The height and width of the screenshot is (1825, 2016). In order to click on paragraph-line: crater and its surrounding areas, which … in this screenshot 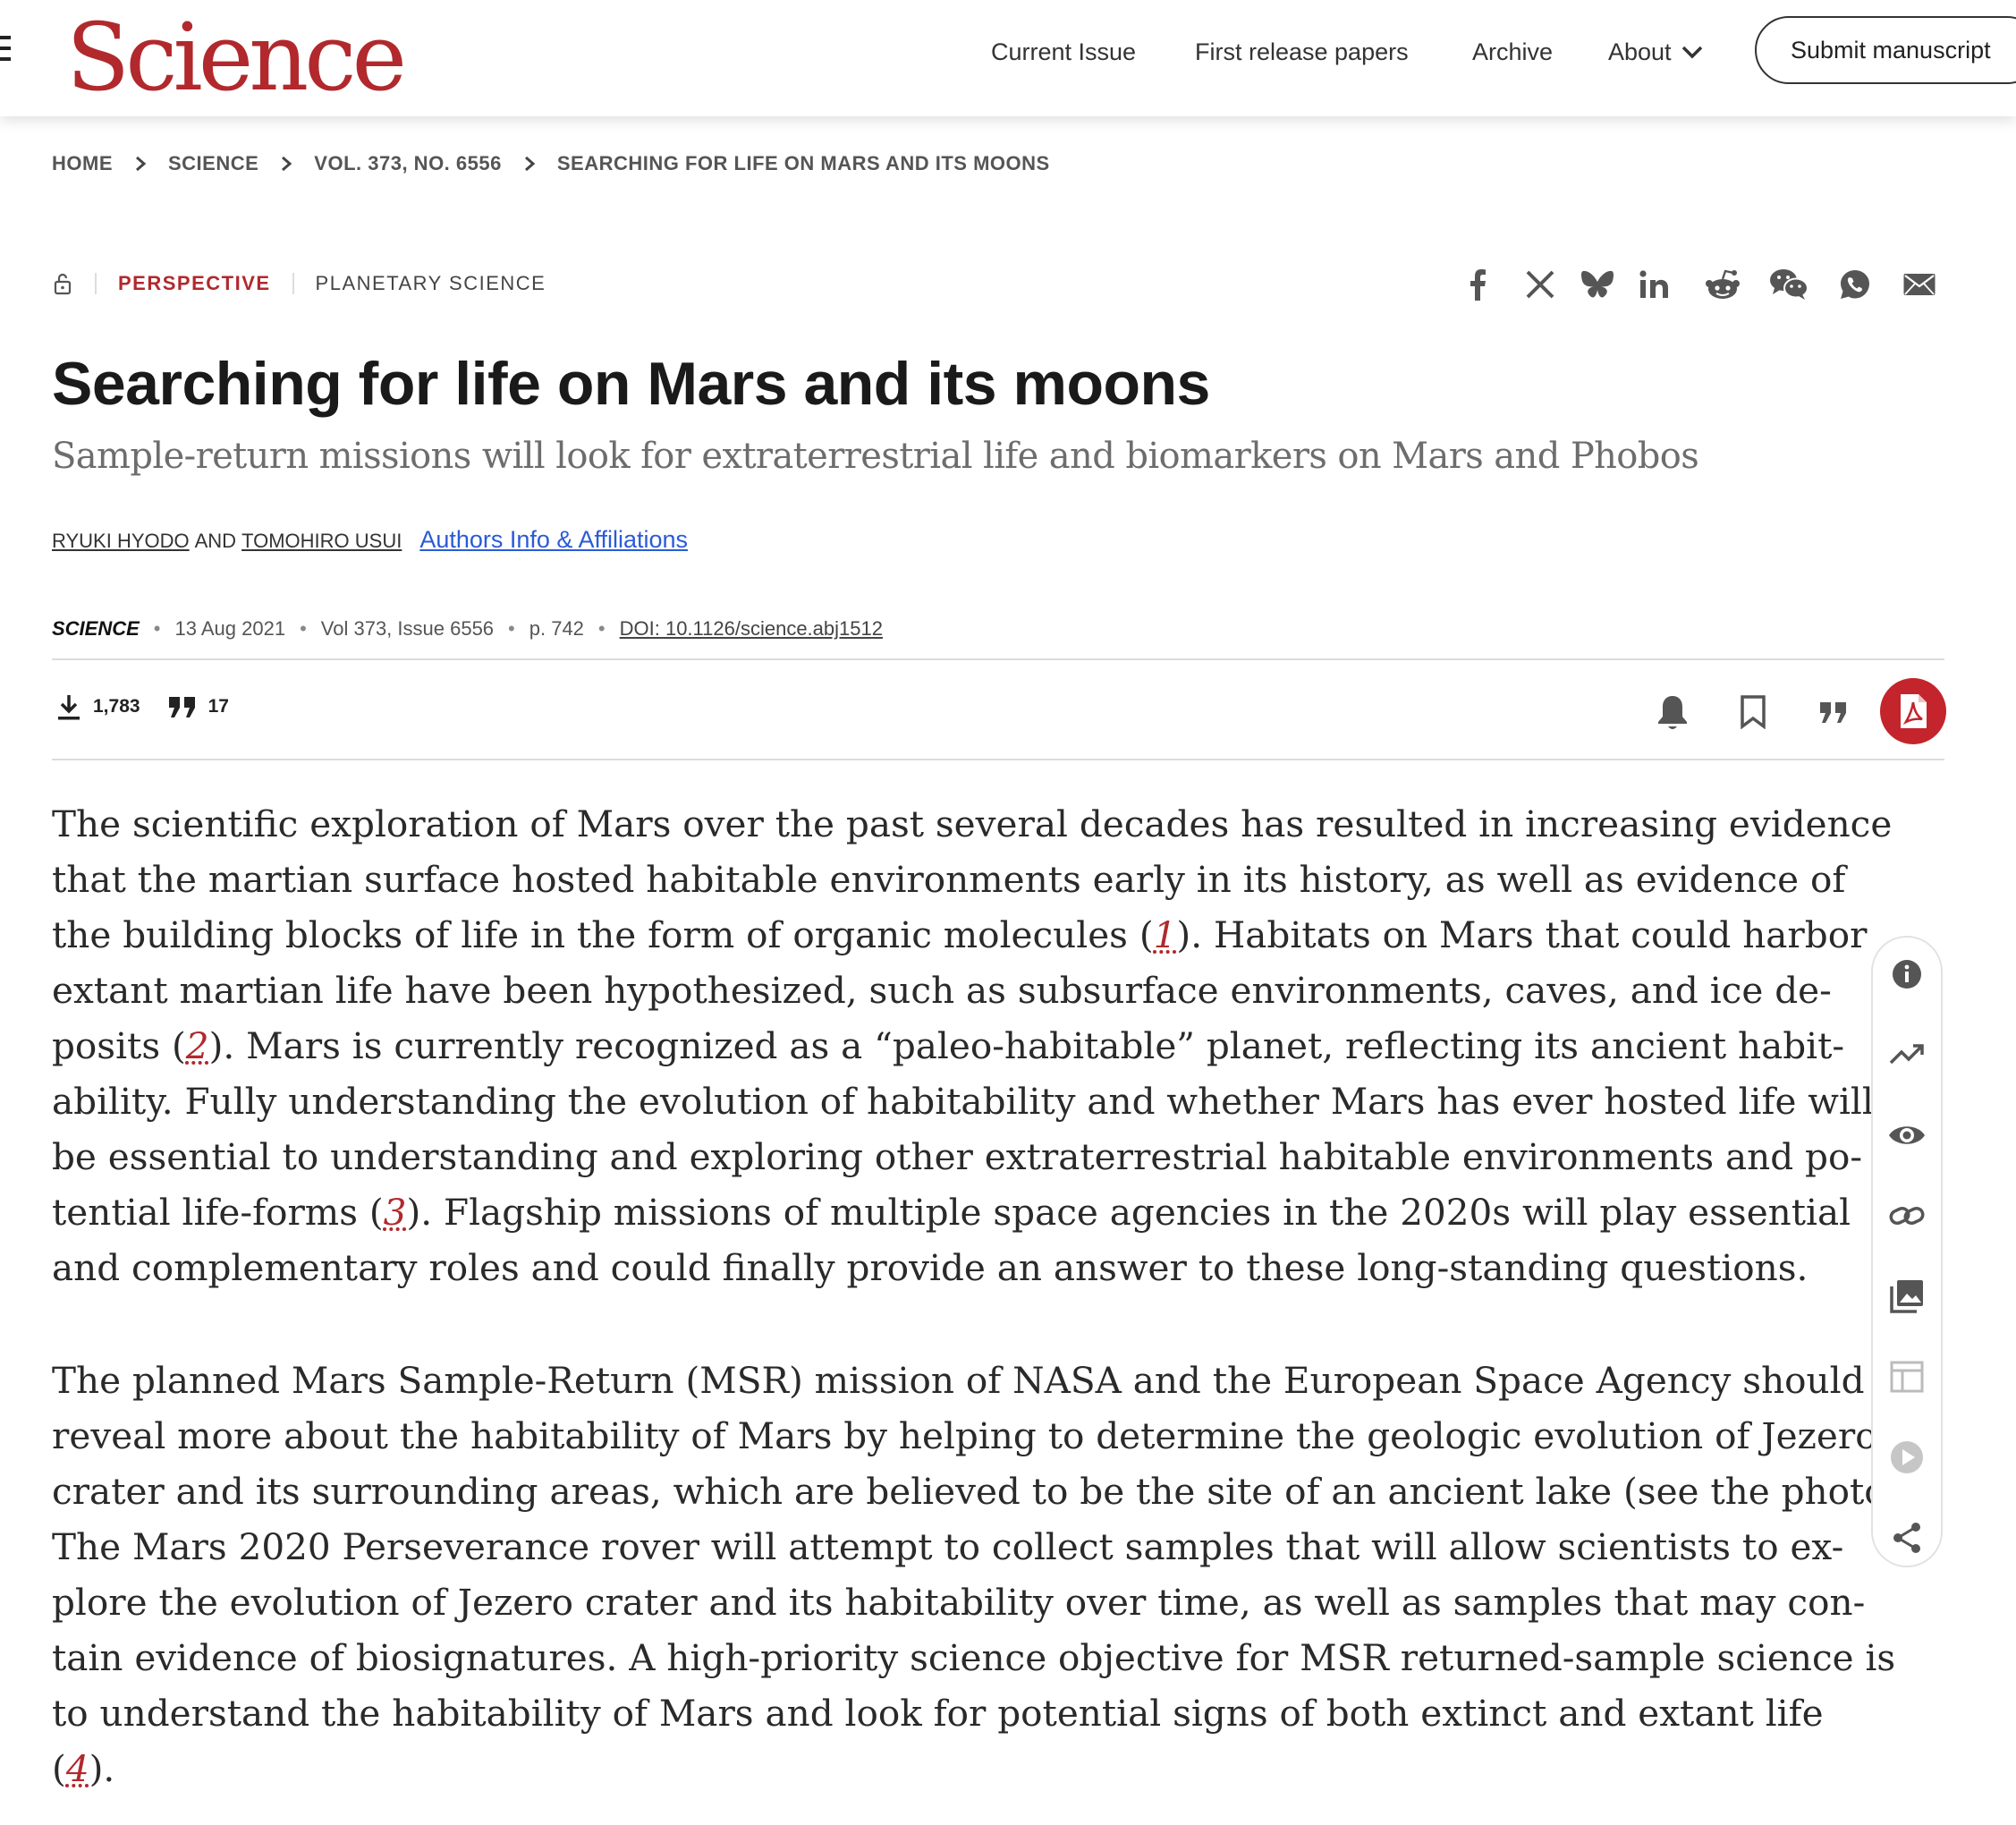, I will do `click(982, 1492)`.